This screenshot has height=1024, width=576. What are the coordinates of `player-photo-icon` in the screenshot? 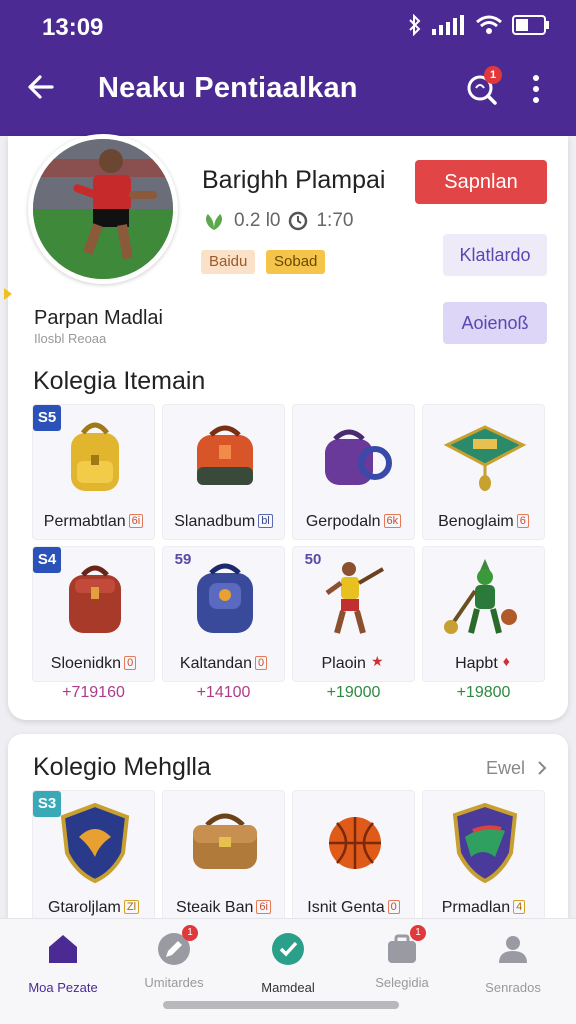 It's located at (103, 209).